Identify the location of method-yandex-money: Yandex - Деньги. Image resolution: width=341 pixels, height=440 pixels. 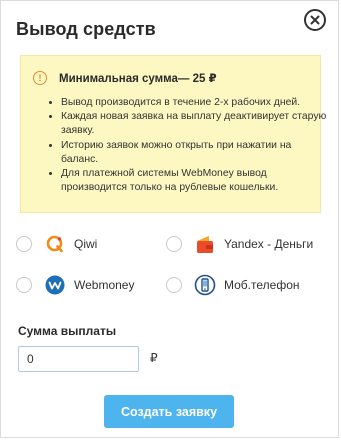
(239, 244).